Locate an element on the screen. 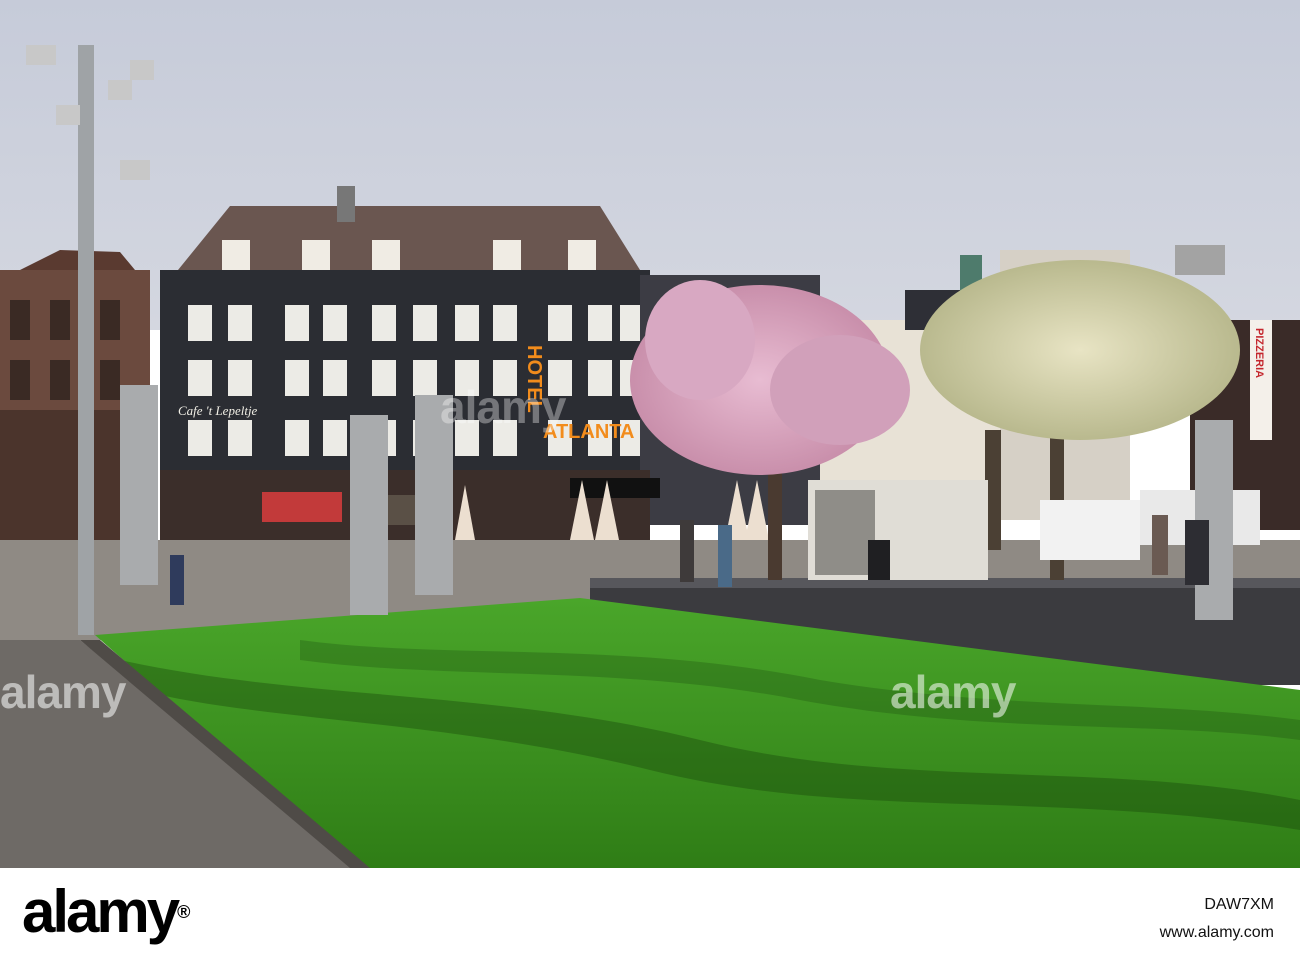  pizzeria-sign: PIZZERIA is located at coordinates (1259, 353).